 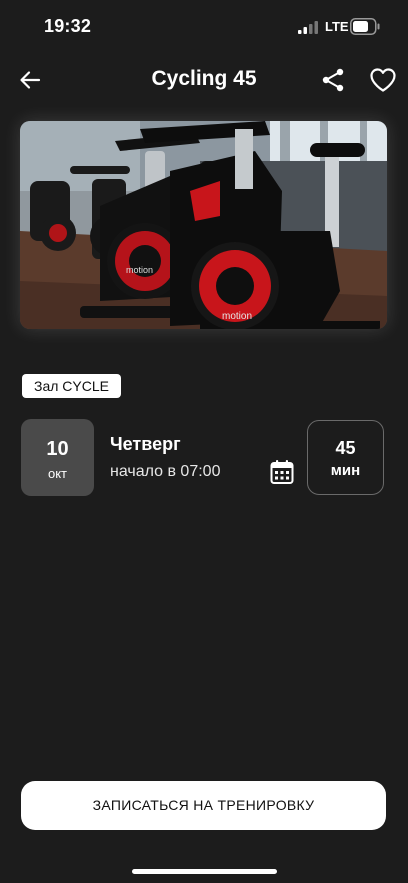 I want to click on bike-brand-text: motion, so click(x=139, y=270).